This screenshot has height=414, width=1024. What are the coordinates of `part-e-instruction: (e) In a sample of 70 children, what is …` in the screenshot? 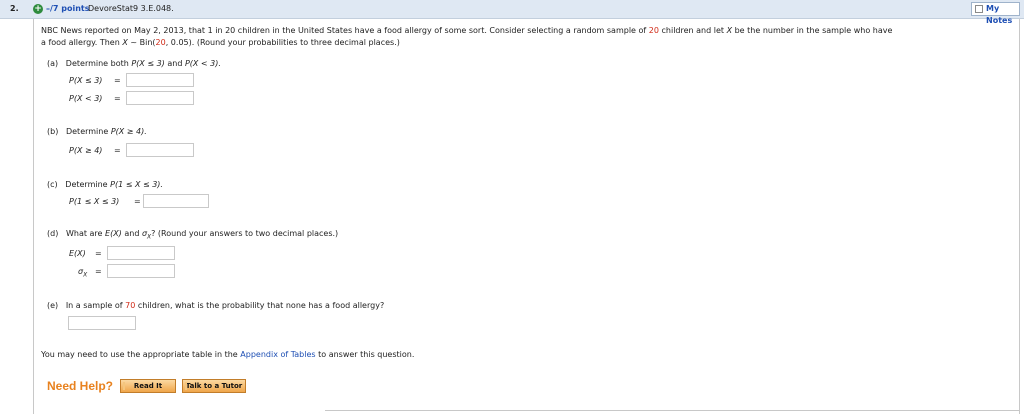 It's located at (216, 305).